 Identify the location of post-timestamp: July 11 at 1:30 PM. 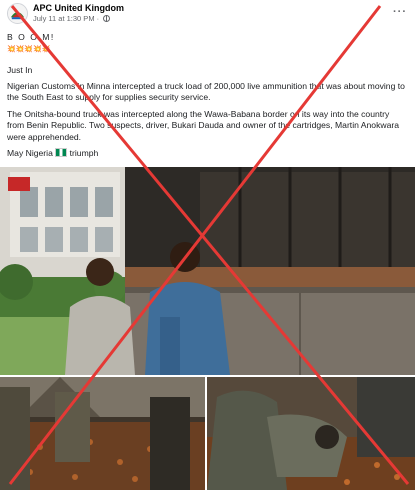
(64, 18).